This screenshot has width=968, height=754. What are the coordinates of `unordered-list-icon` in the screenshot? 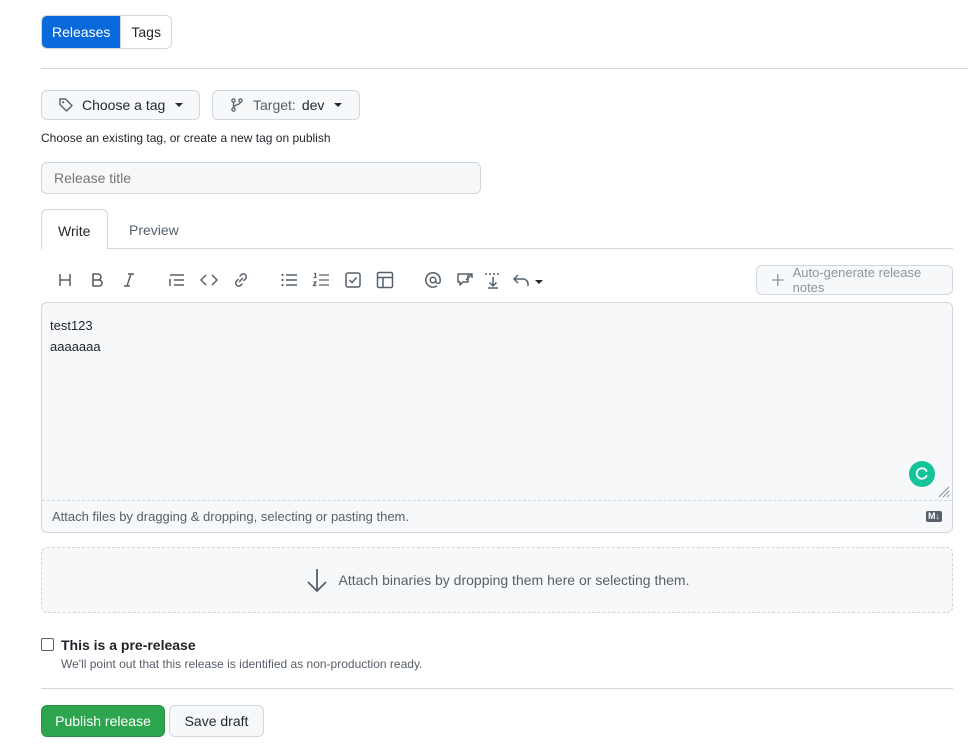 It's located at (289, 280).